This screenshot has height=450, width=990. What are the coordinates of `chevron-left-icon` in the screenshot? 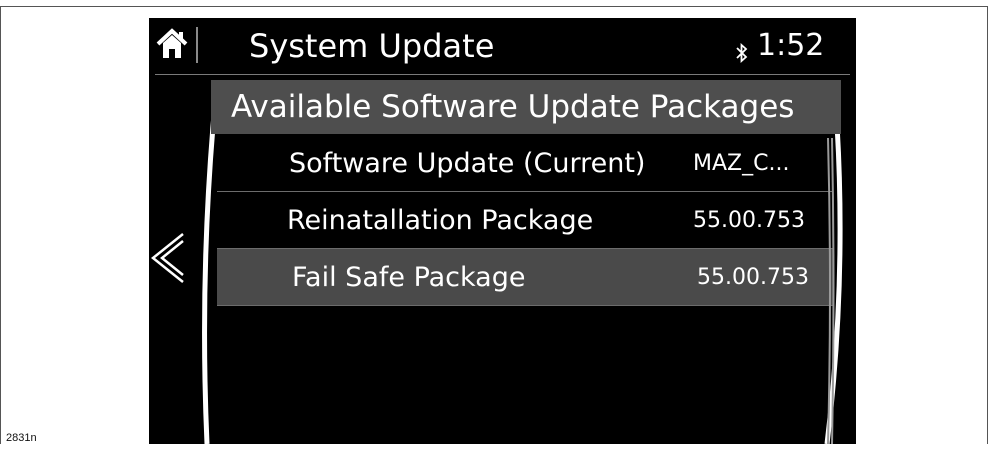 It's located at (167, 258).